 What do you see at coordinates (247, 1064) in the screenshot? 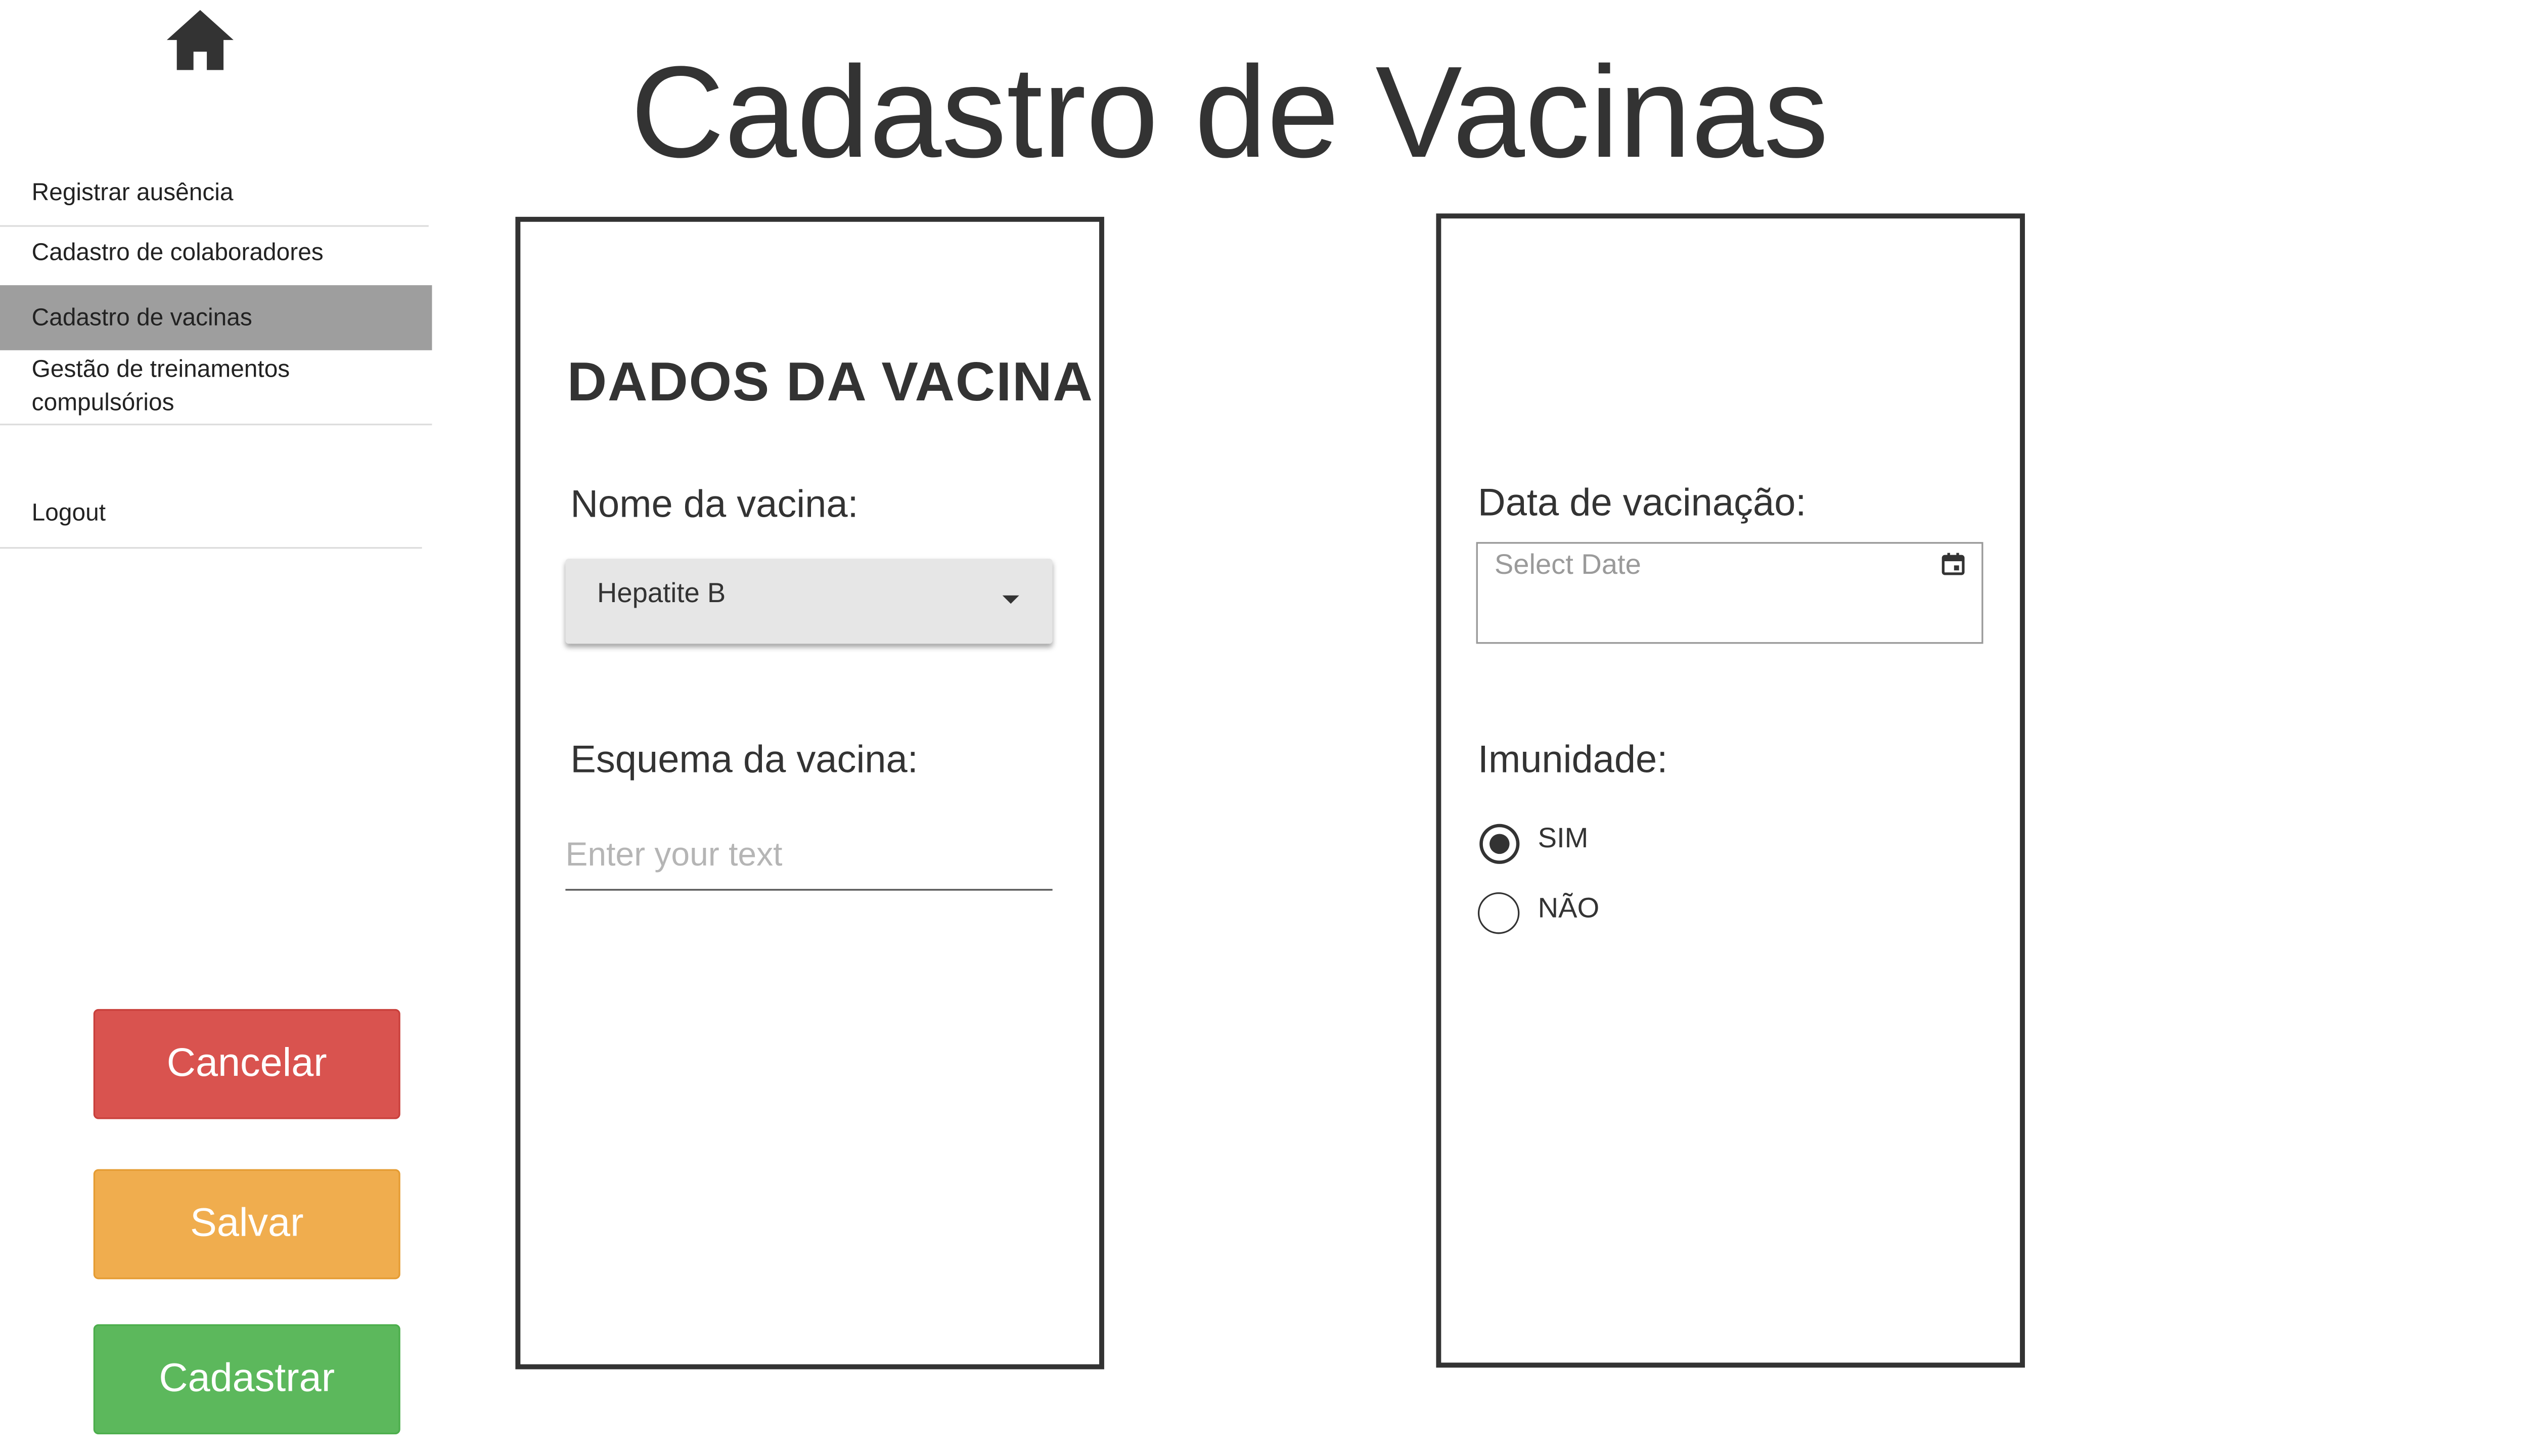
I see `cancel-button: Cancelar` at bounding box center [247, 1064].